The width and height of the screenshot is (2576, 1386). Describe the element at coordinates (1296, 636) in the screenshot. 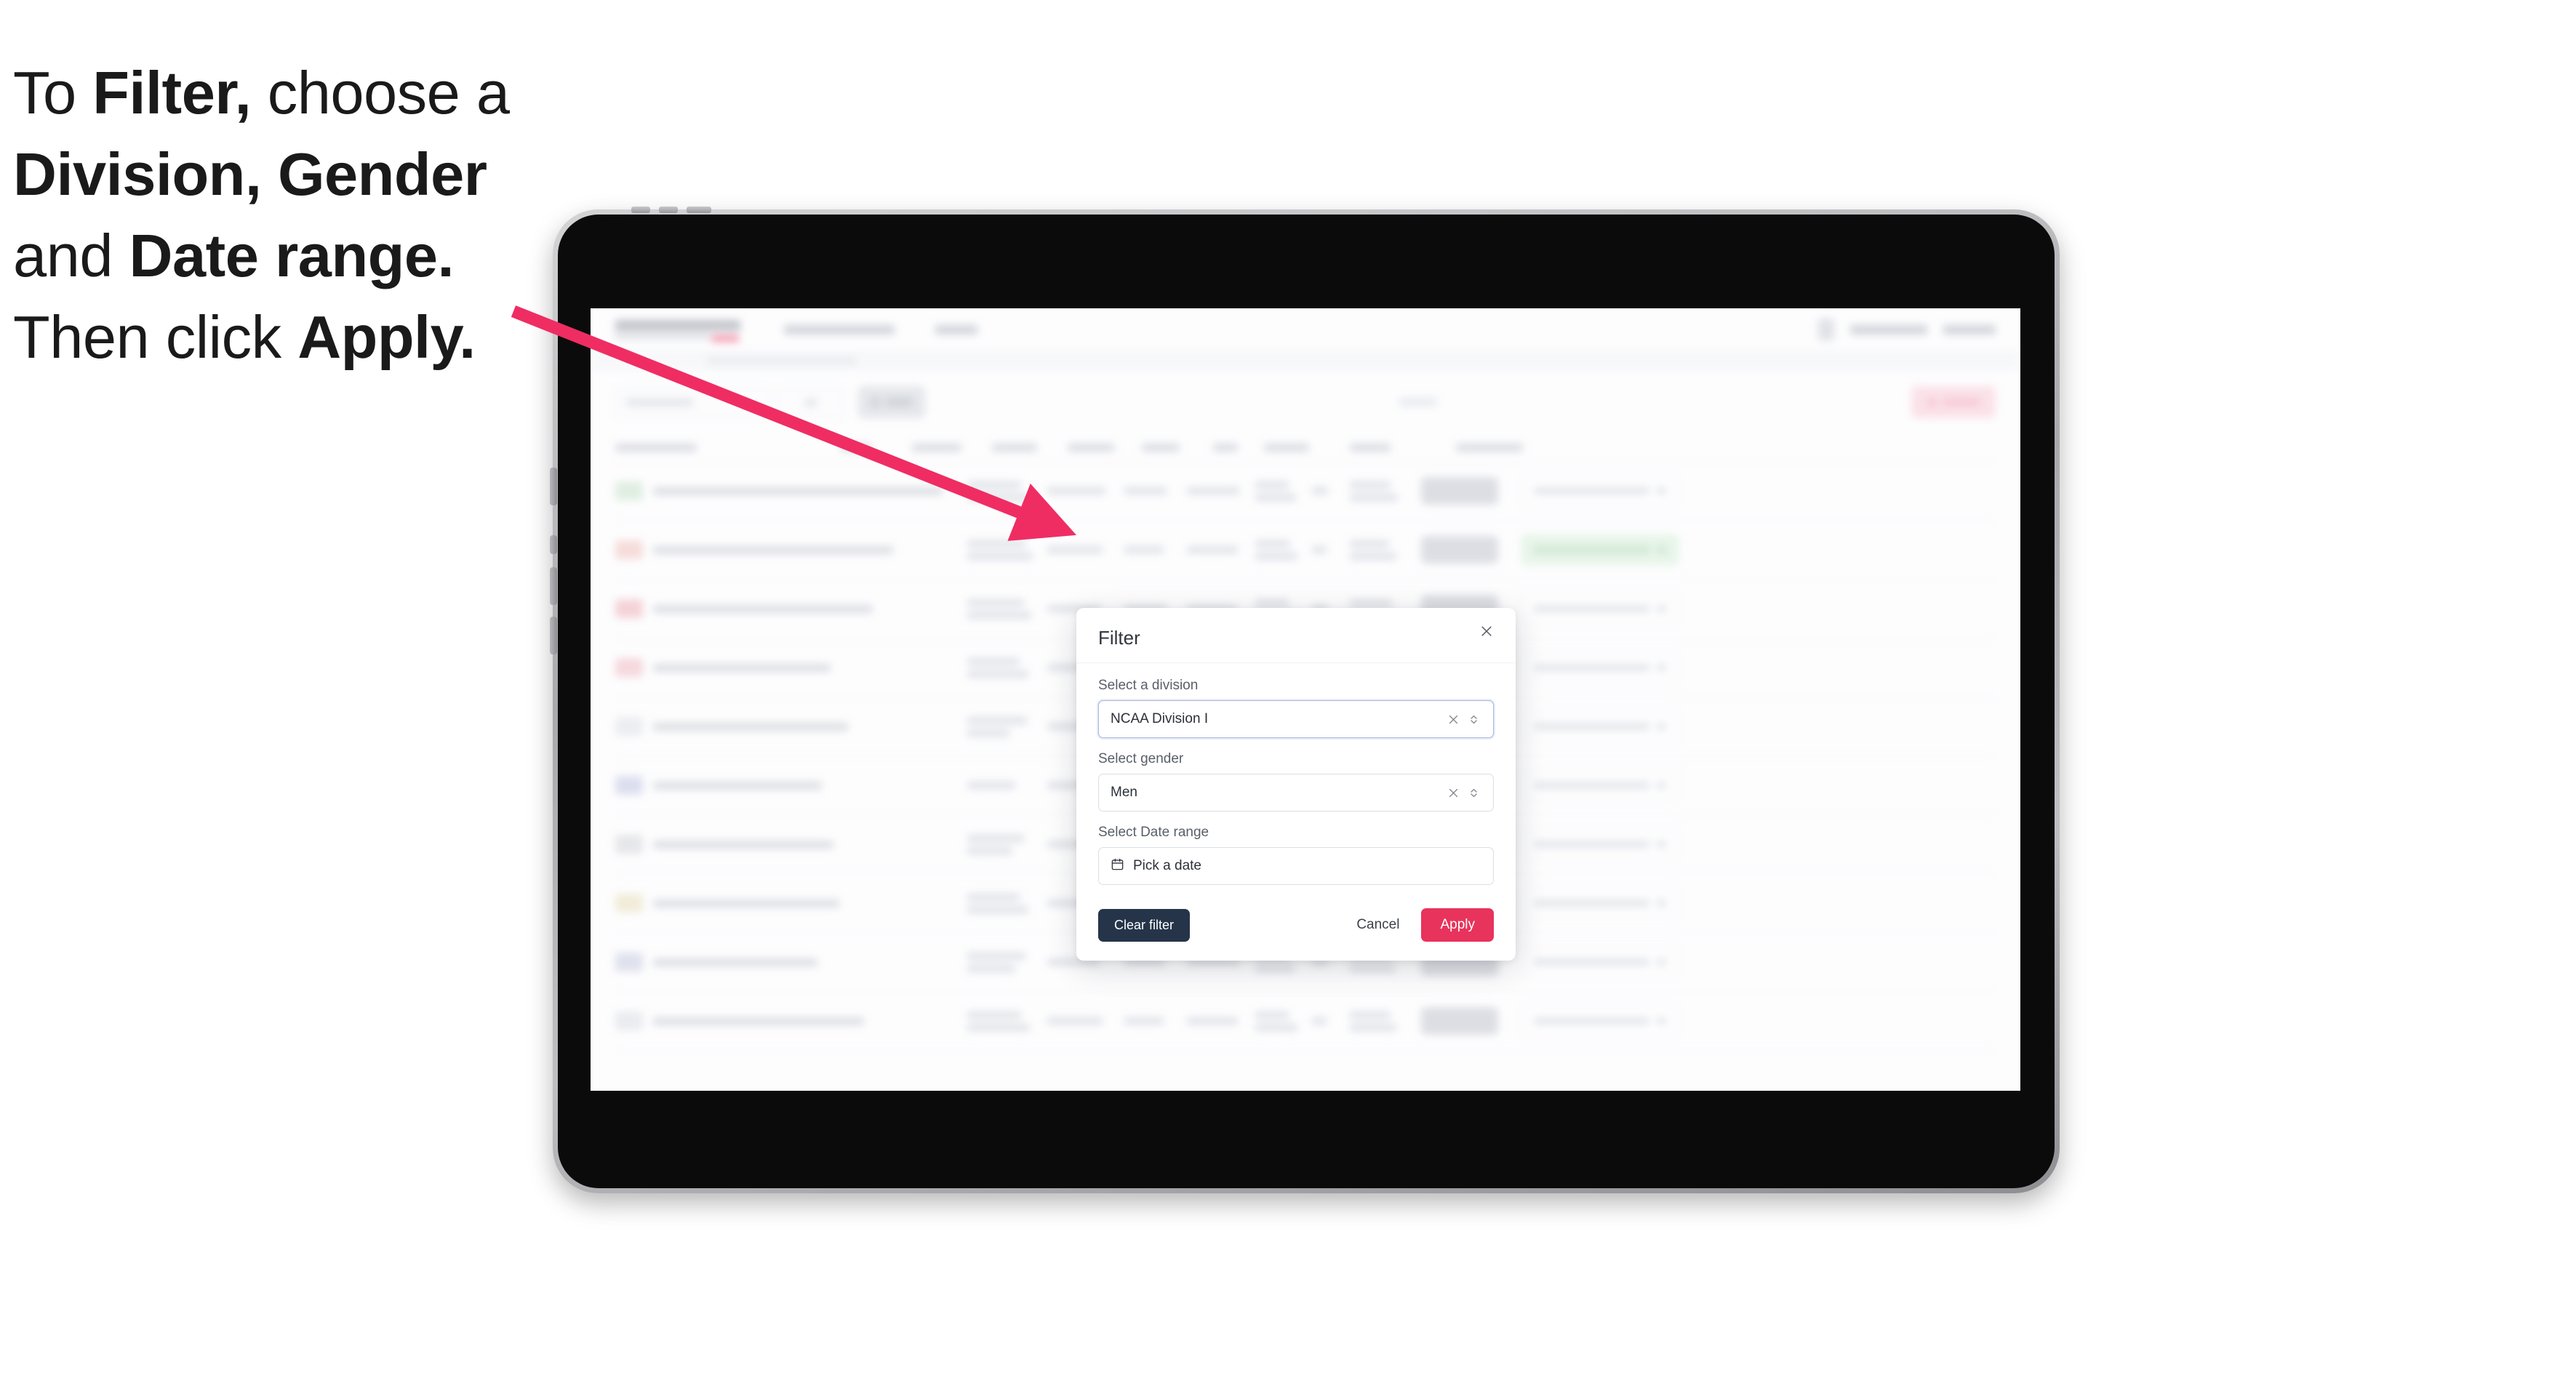

I see `modal-titlebar: Filter` at that location.